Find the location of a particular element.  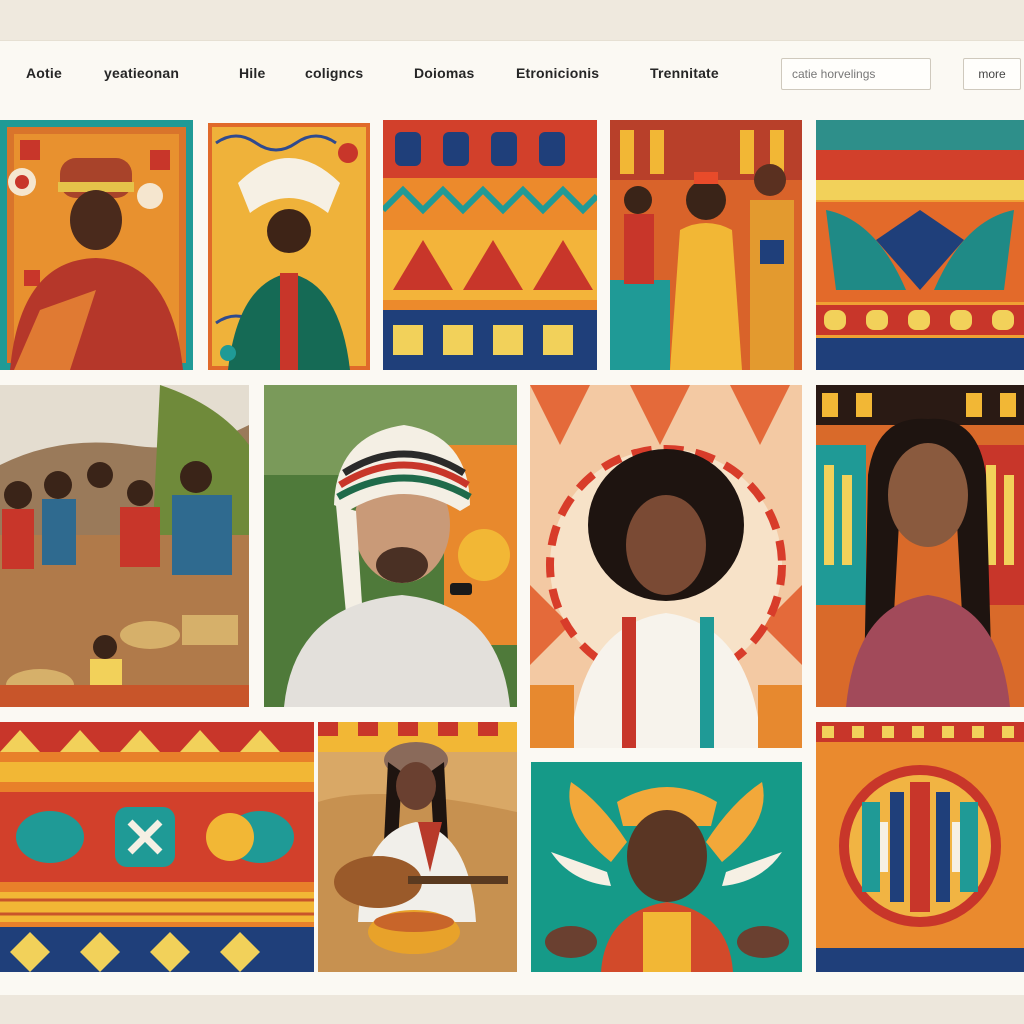

tile-mural-figures is located at coordinates (706, 245).